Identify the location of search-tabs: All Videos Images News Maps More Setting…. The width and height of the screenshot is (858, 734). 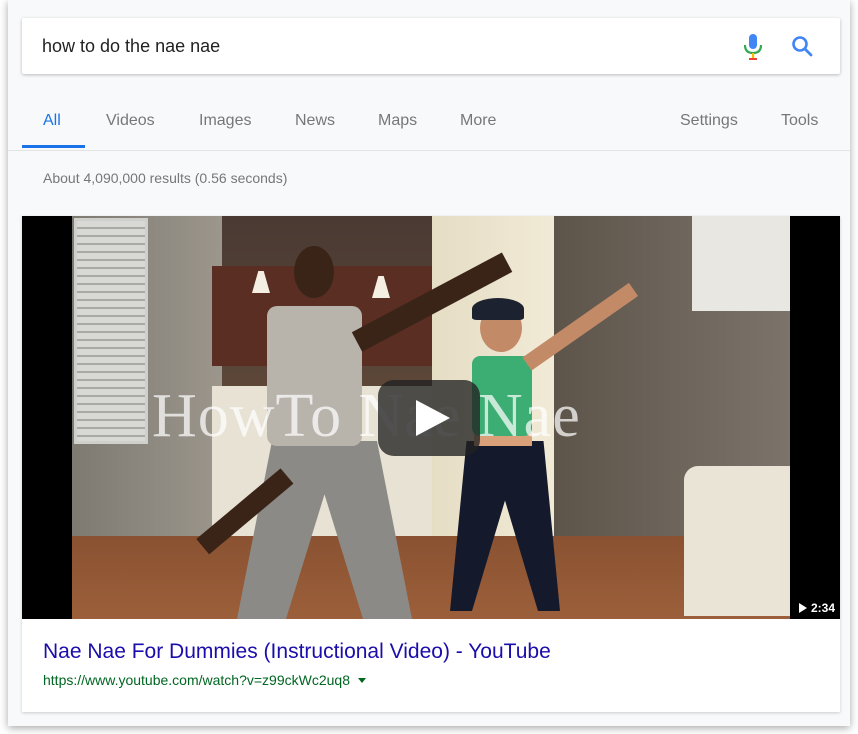
(429, 118).